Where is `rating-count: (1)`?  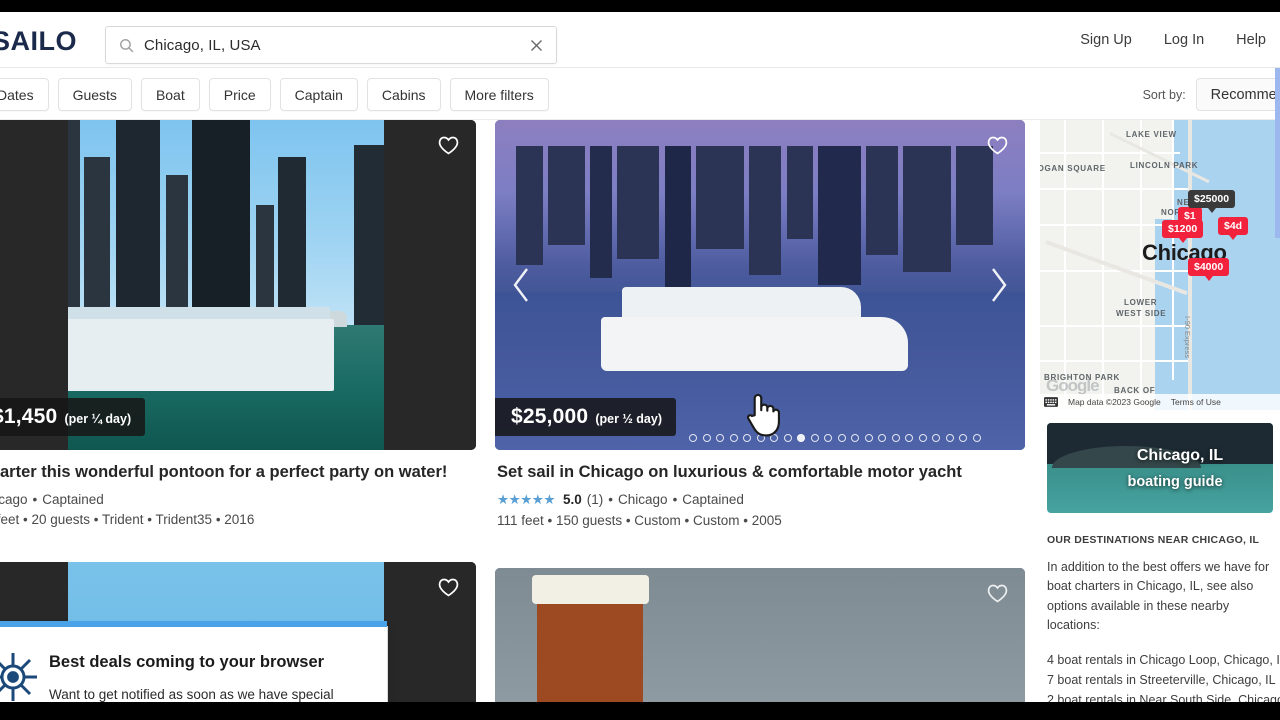
rating-count: (1) is located at coordinates (595, 500).